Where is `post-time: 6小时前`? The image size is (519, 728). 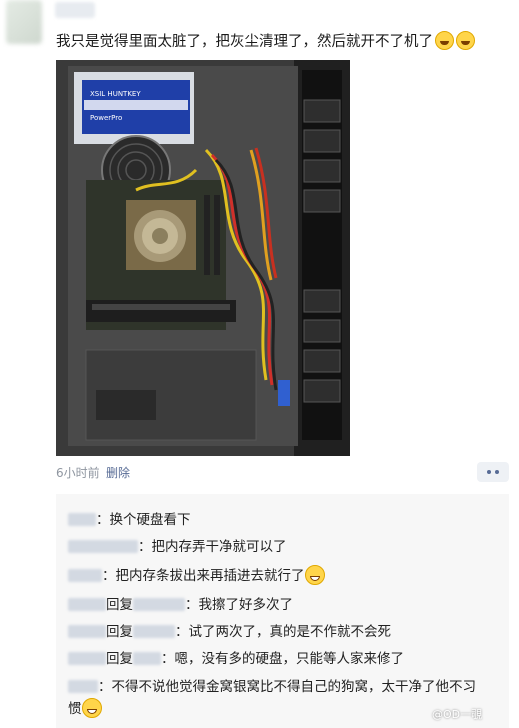
post-time: 6小时前 is located at coordinates (78, 473).